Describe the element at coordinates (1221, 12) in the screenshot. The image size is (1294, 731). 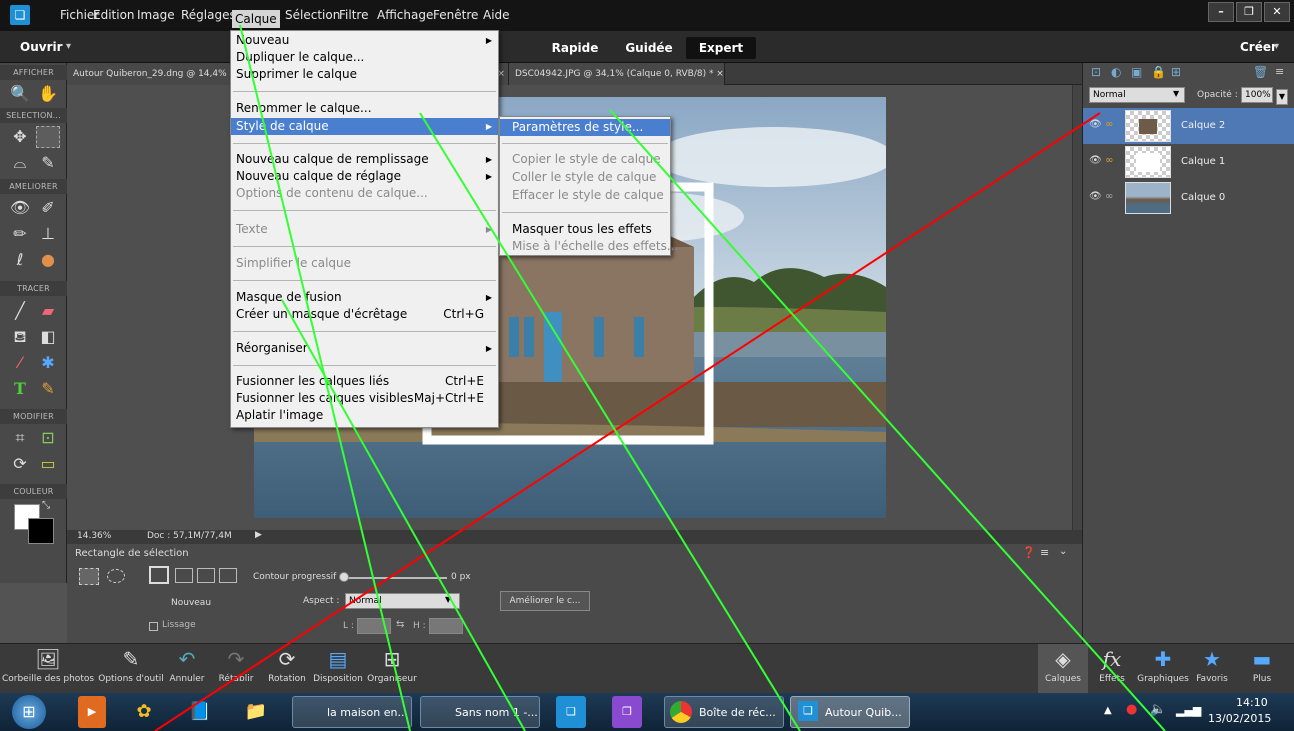
I see `minimize-button: –` at that location.